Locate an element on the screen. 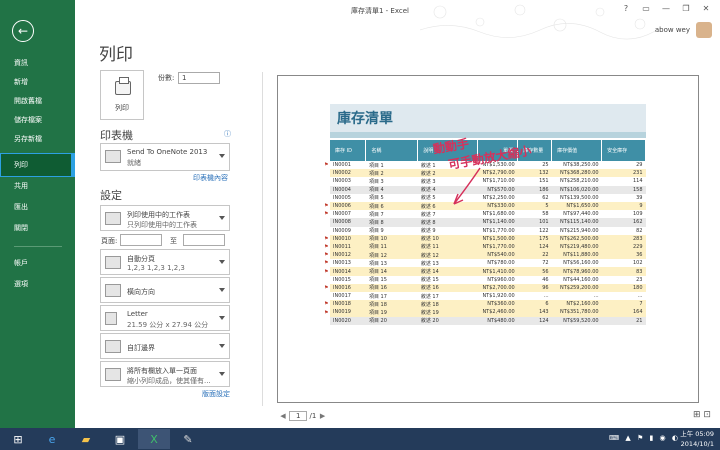 The width and height of the screenshot is (720, 450). column-header: 名稱 is located at coordinates (392, 150).